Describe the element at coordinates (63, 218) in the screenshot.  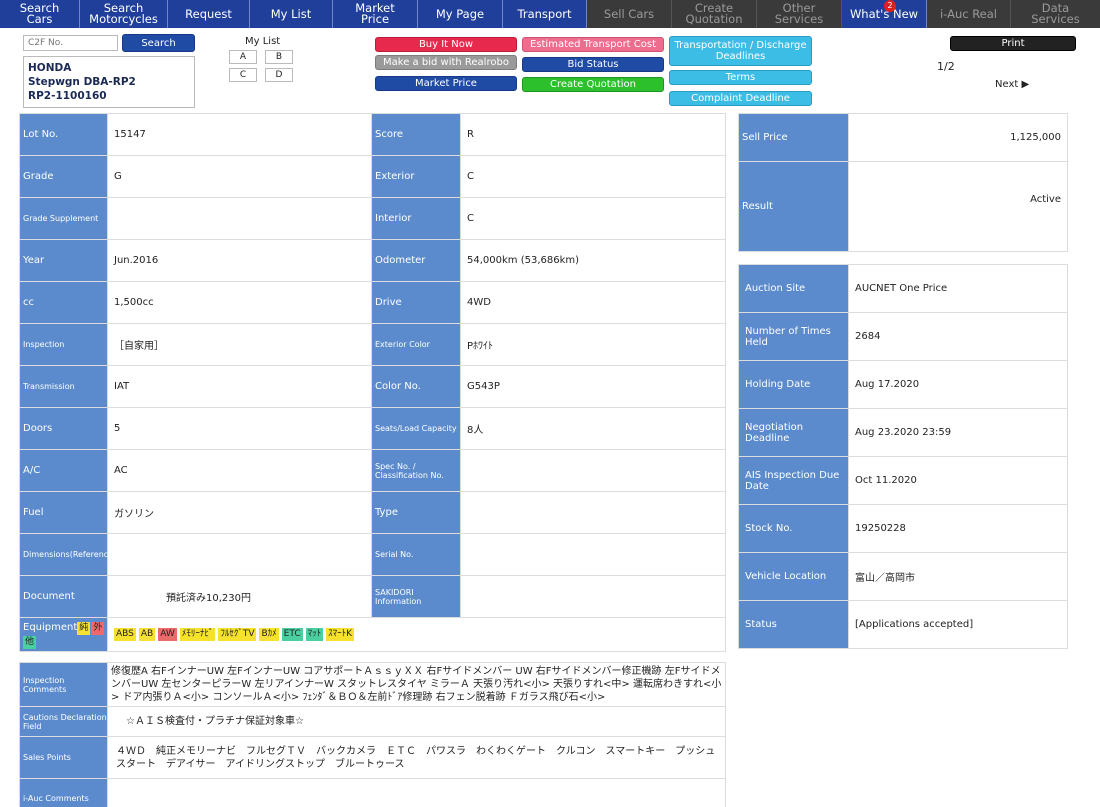
I see `spec-label: Grade Supplement` at that location.